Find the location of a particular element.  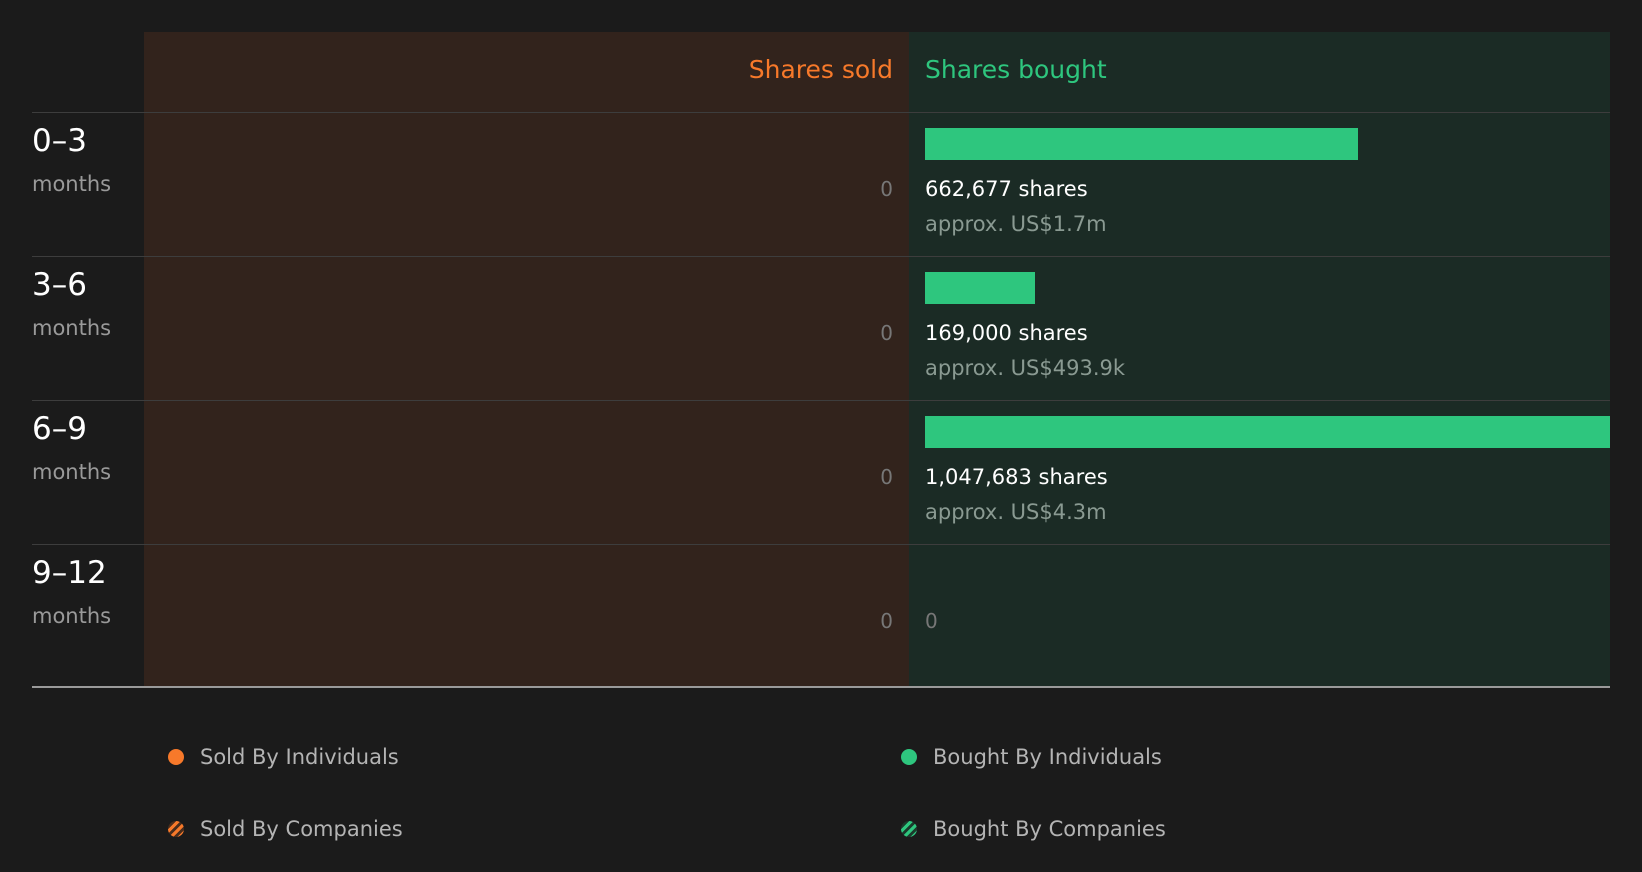

bought-approx-value: approx. US$493.9k is located at coordinates (1025, 368).